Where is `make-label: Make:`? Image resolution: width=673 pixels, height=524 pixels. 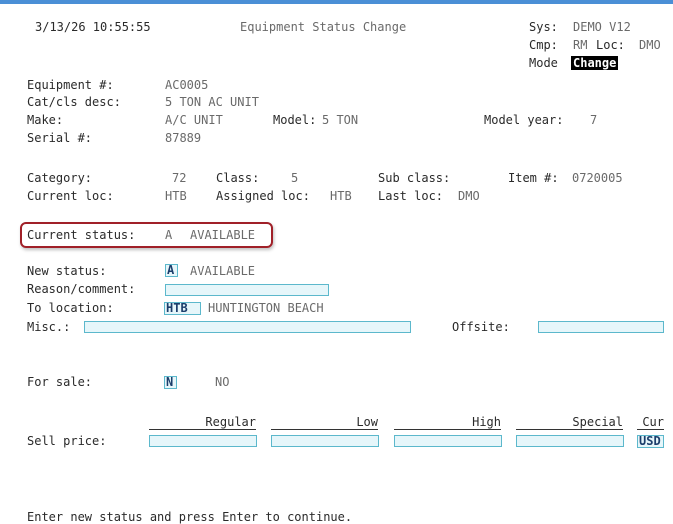 make-label: Make: is located at coordinates (45, 120).